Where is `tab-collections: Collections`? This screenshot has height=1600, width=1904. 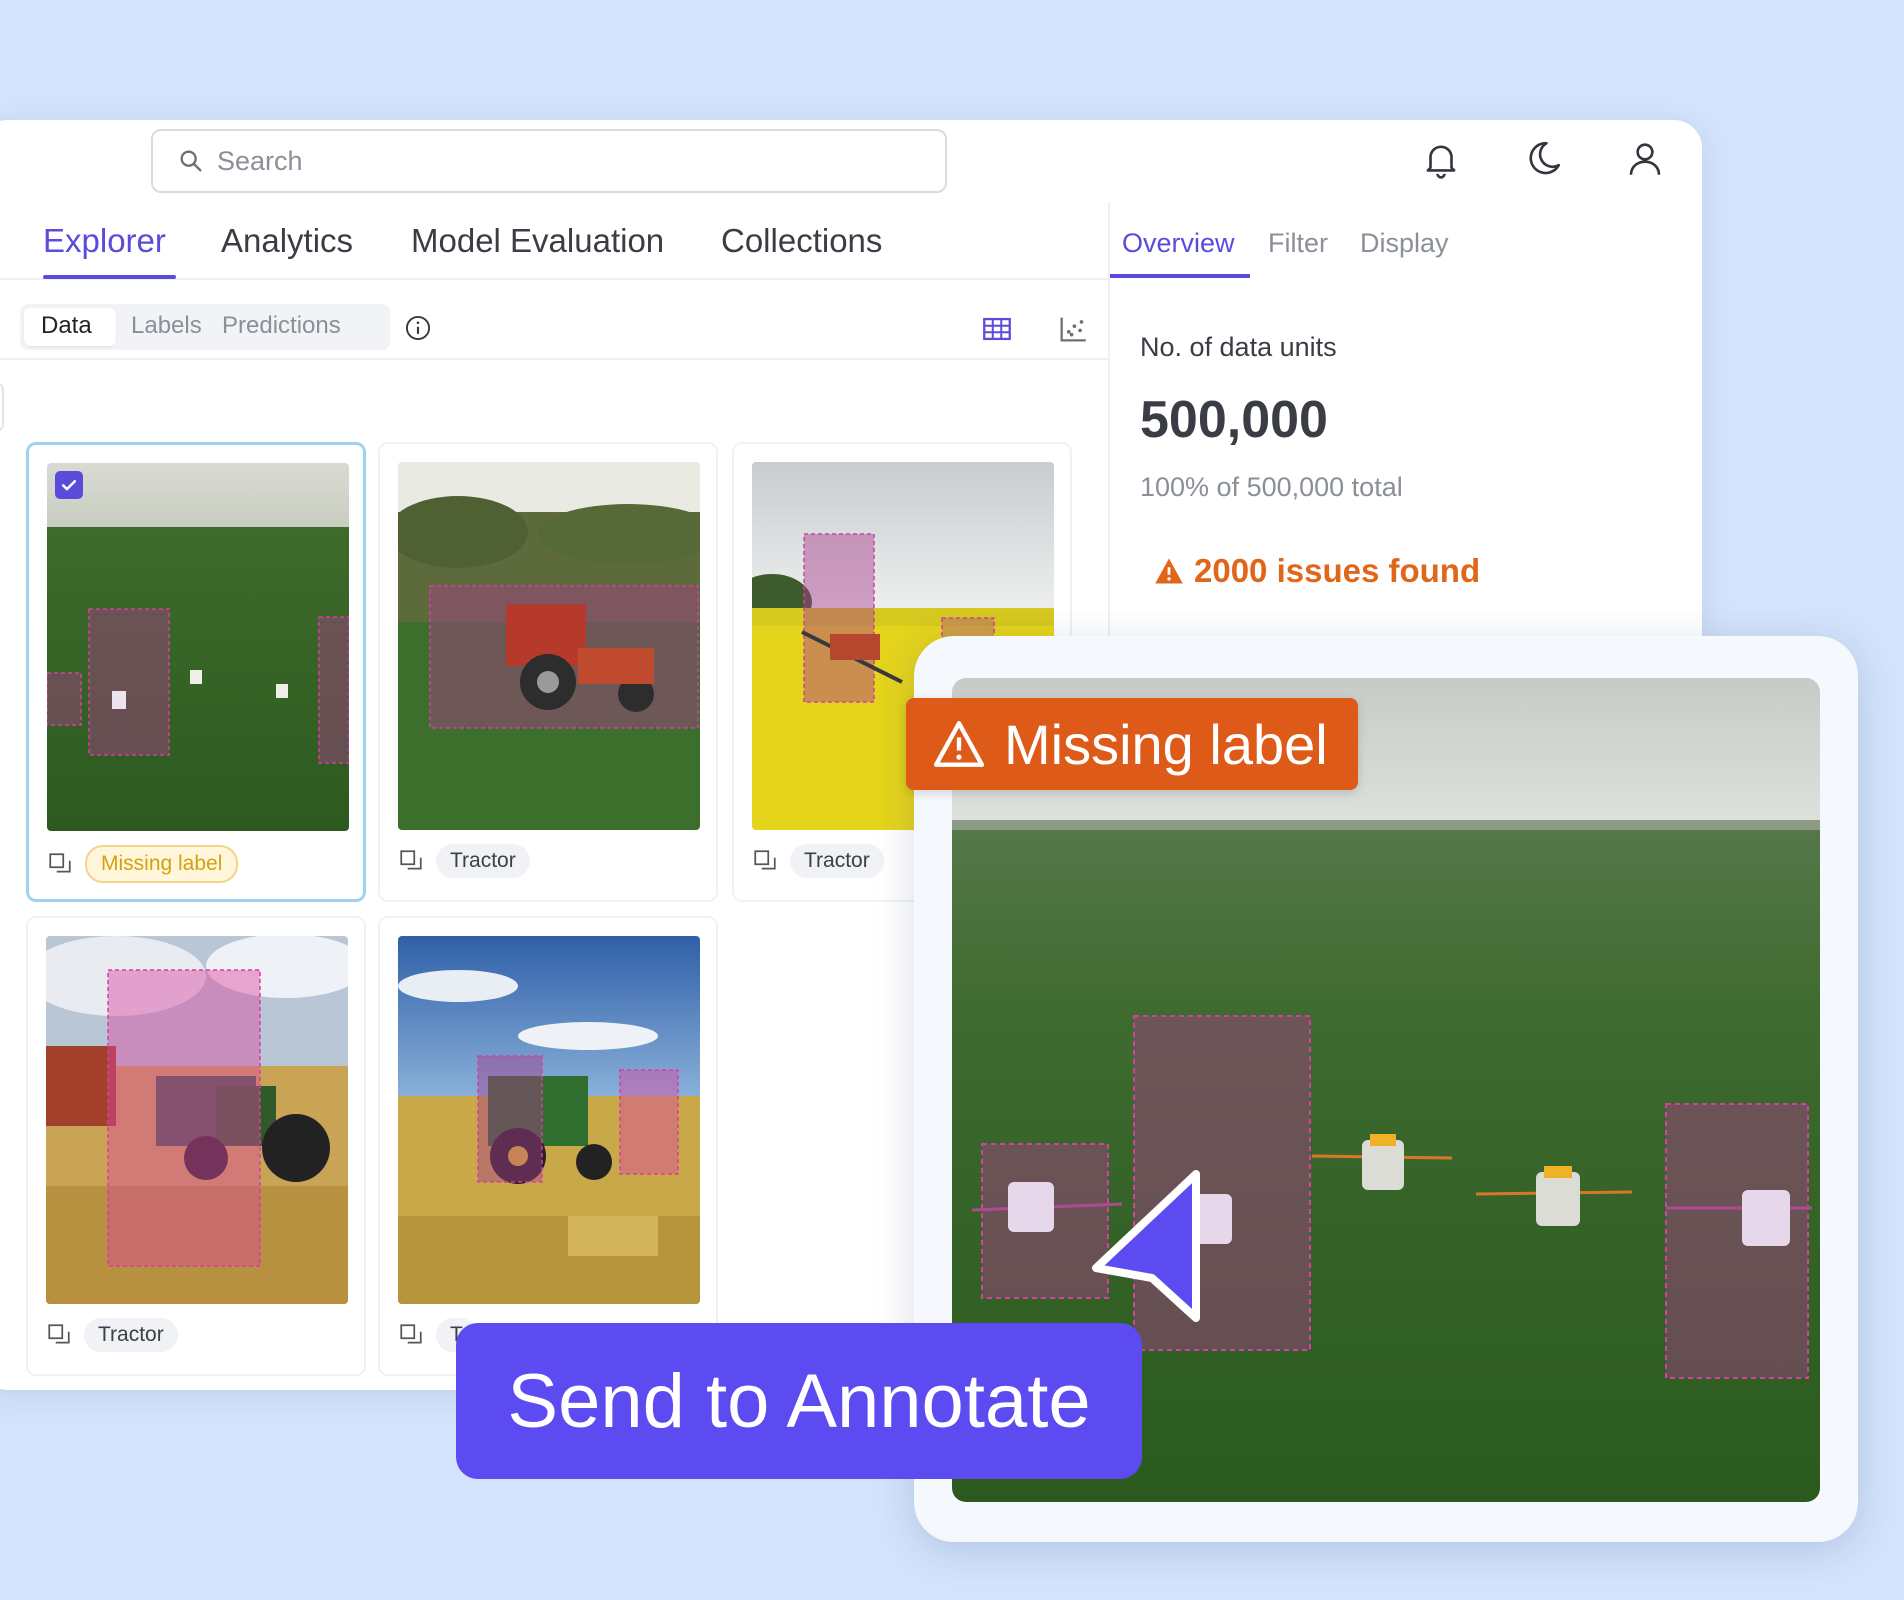 tab-collections: Collections is located at coordinates (801, 241).